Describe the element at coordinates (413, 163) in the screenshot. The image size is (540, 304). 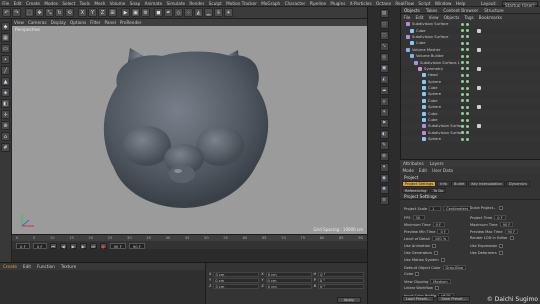
I see `attributes-tab-attributes: Attributes` at that location.